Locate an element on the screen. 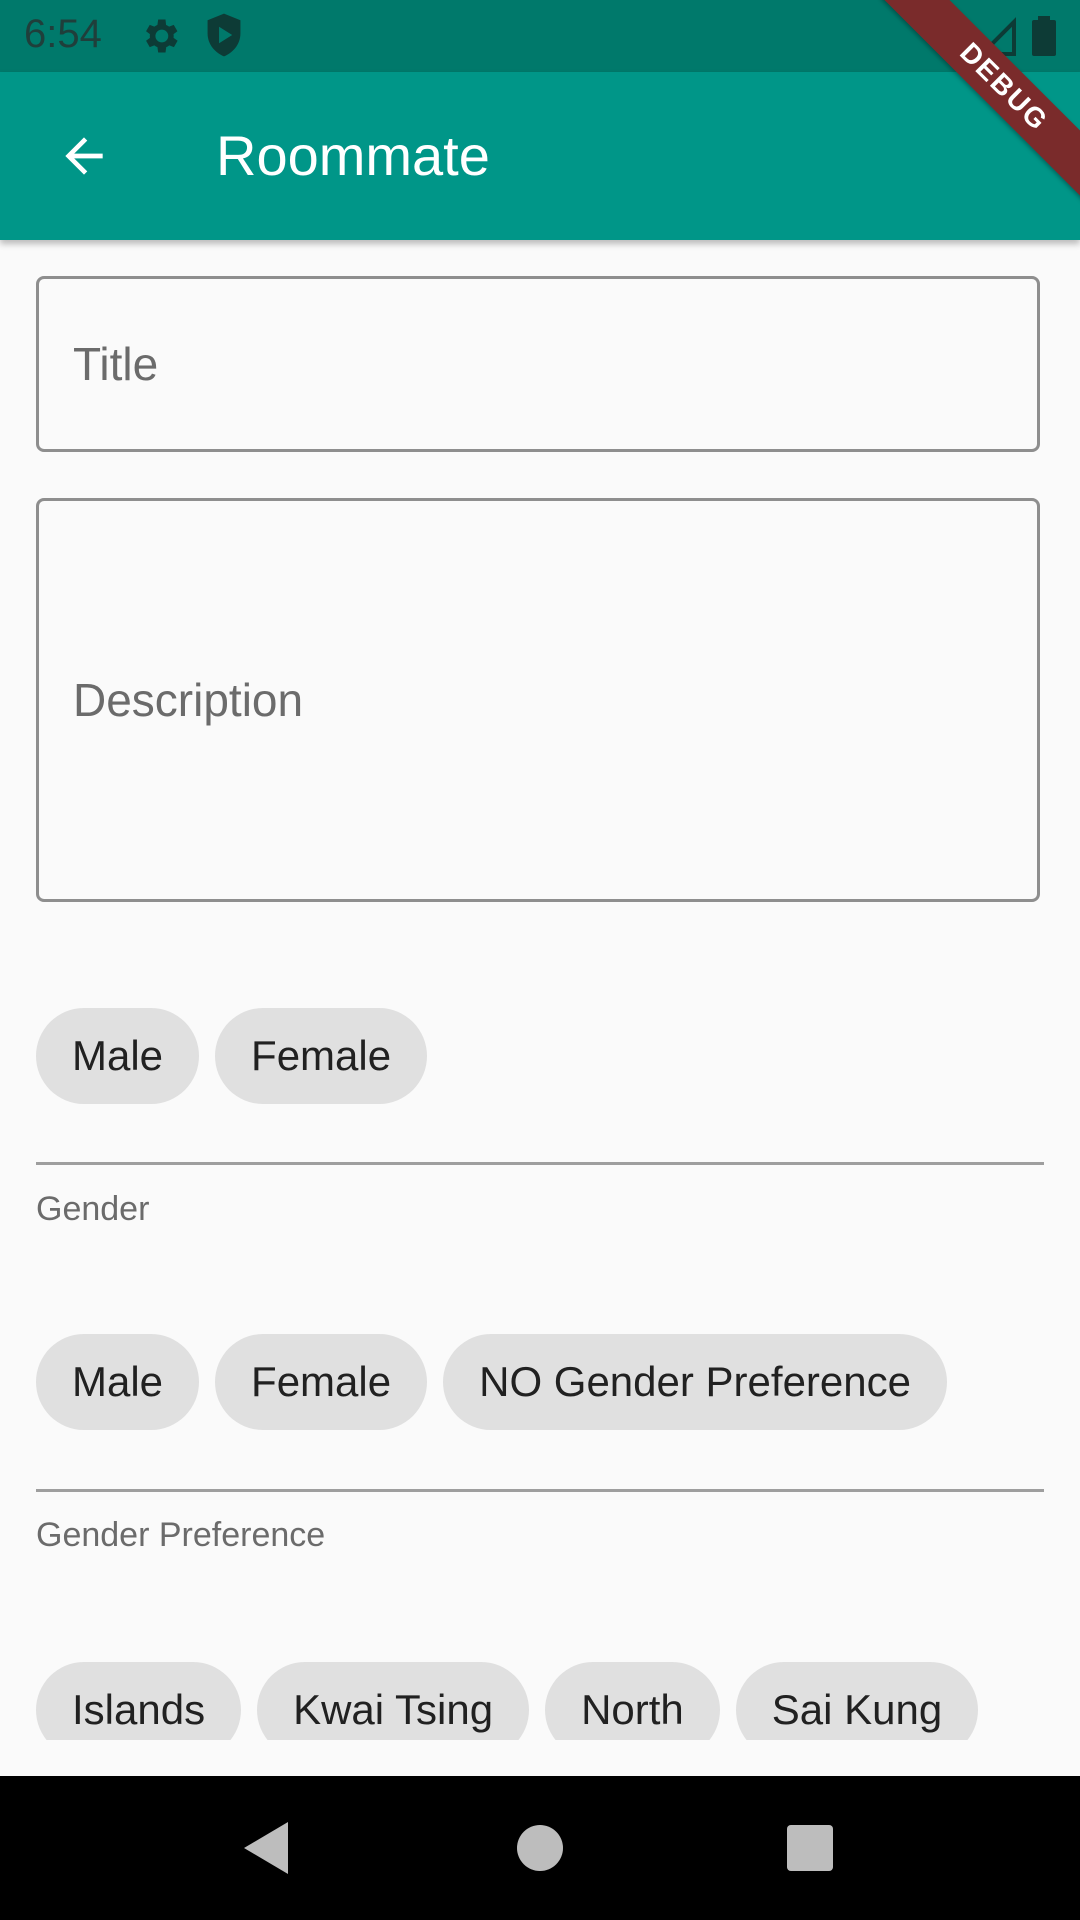 The image size is (1080, 1920). gender-preference-chip-group: Male Female NO Gender Preference is located at coordinates (491, 1382).